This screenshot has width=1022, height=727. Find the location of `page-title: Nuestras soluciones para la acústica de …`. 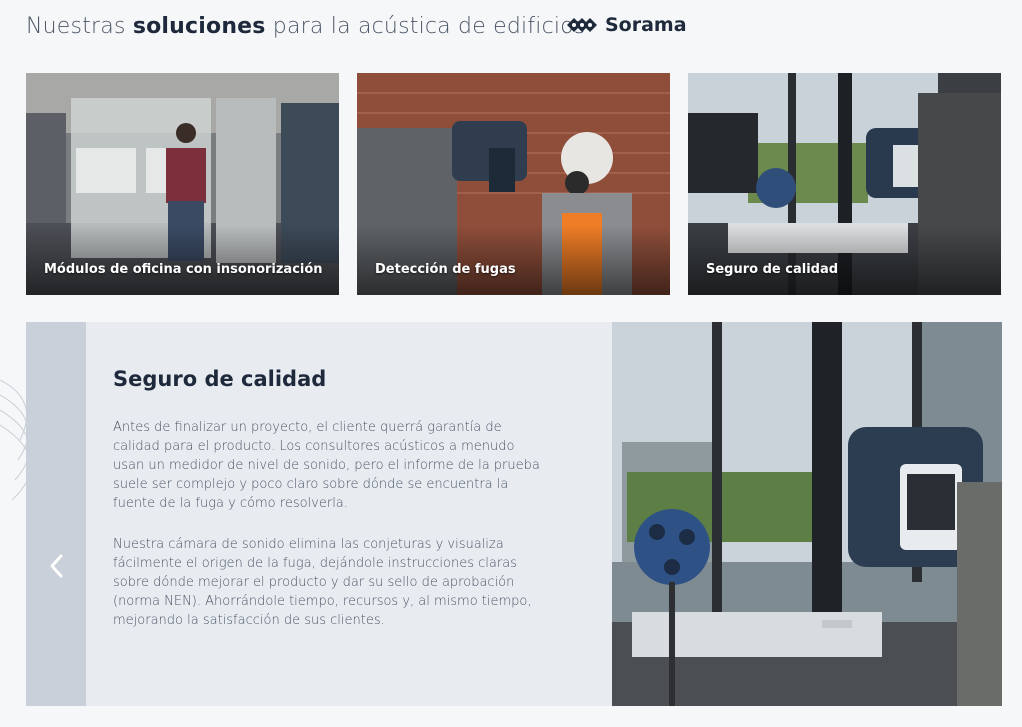

page-title: Nuestras soluciones para la acústica de … is located at coordinates (306, 26).